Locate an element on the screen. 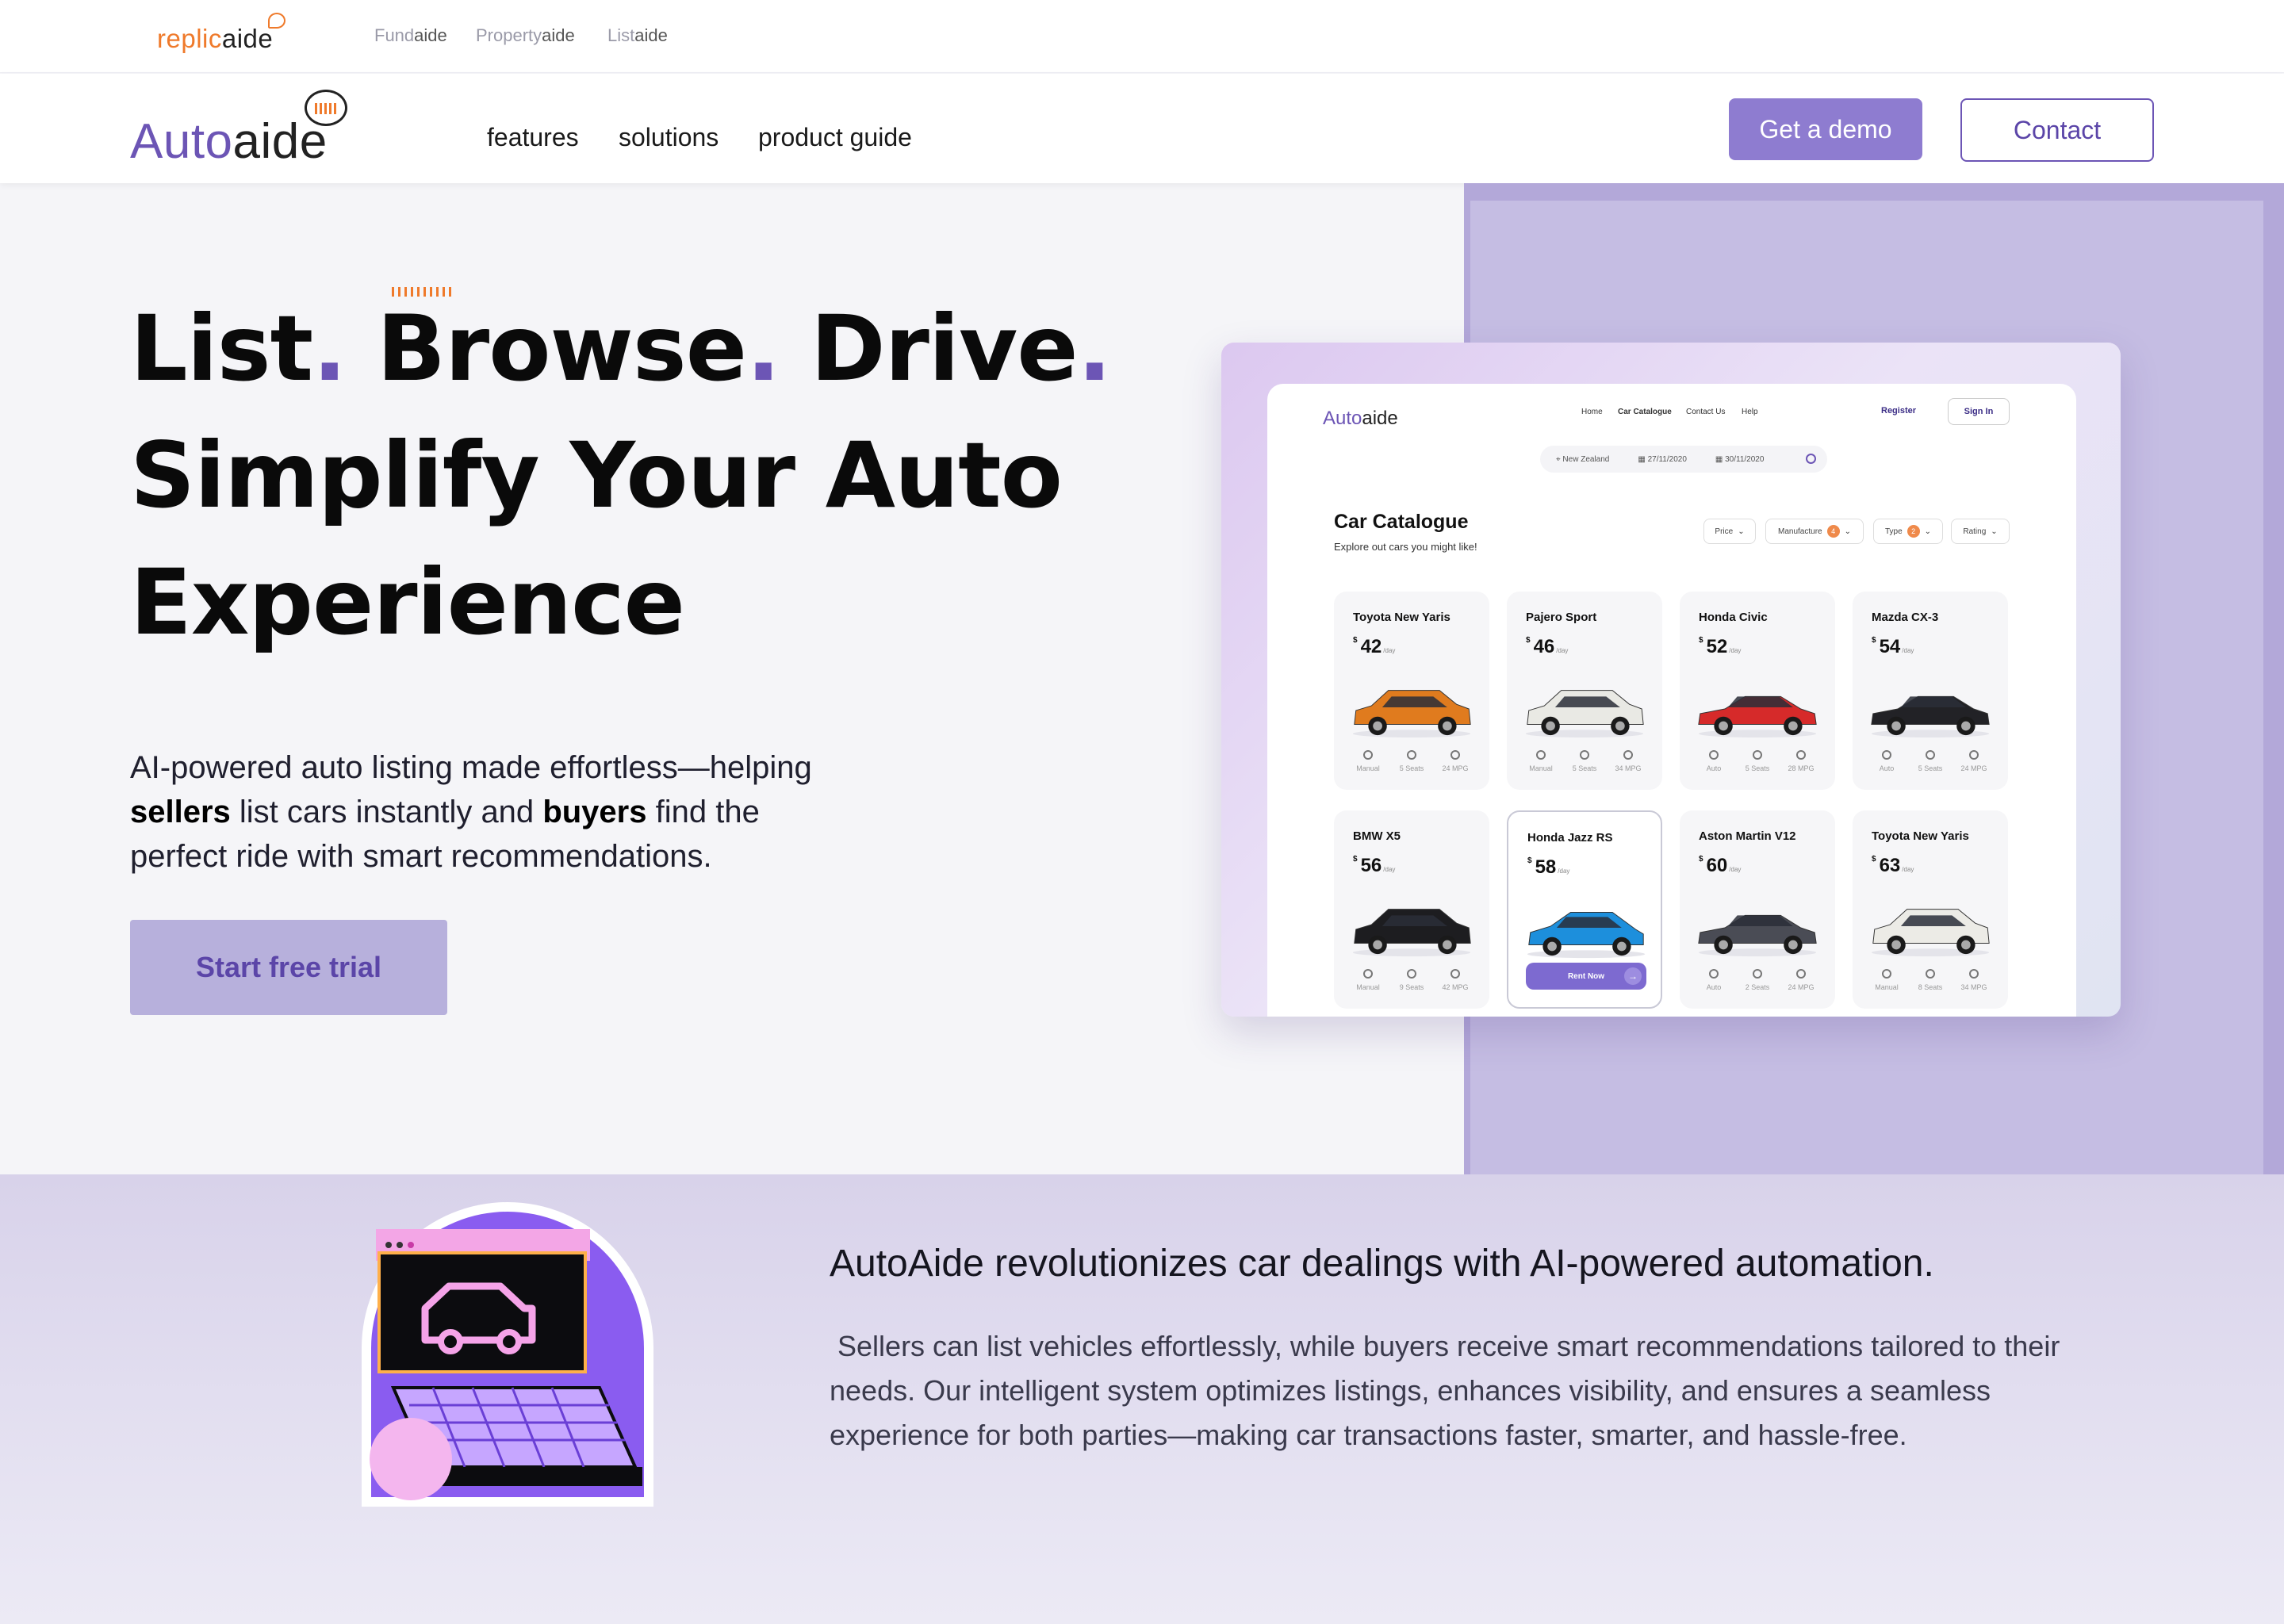  car-price: $60/day is located at coordinates (1720, 866).